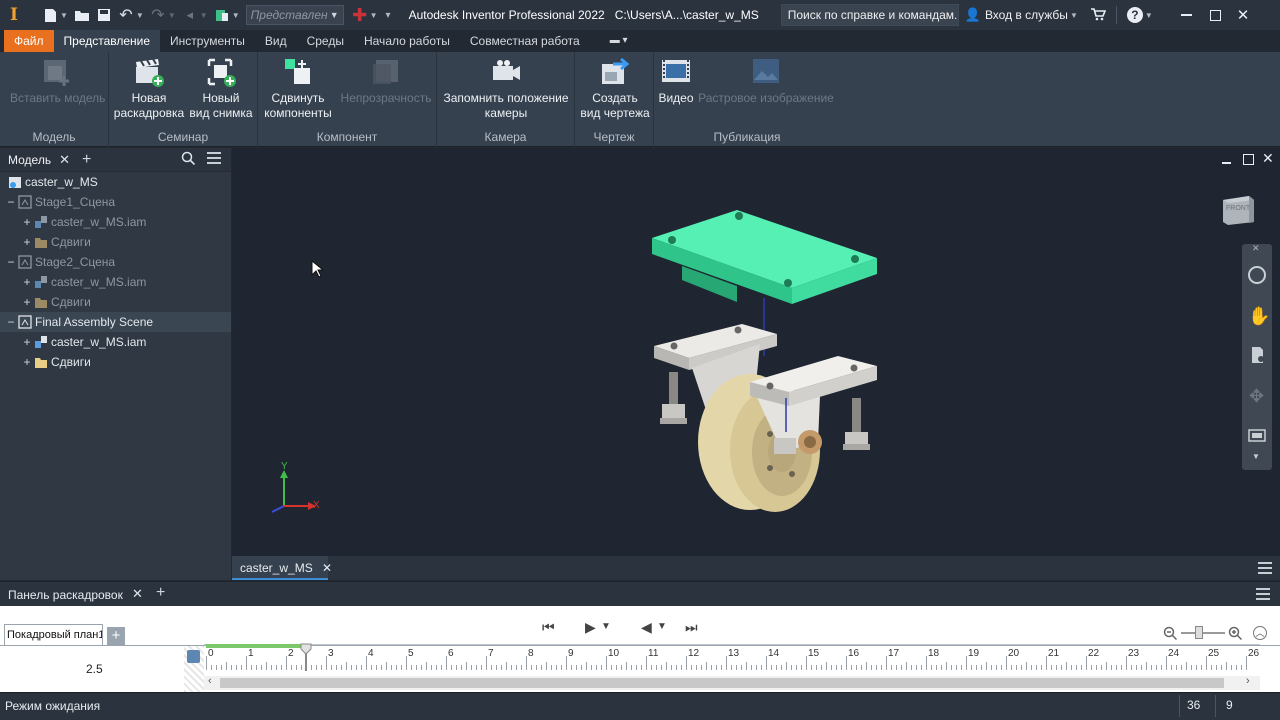 The width and height of the screenshot is (1280, 720). I want to click on go-to-end-icon: ⏭, so click(691, 627).